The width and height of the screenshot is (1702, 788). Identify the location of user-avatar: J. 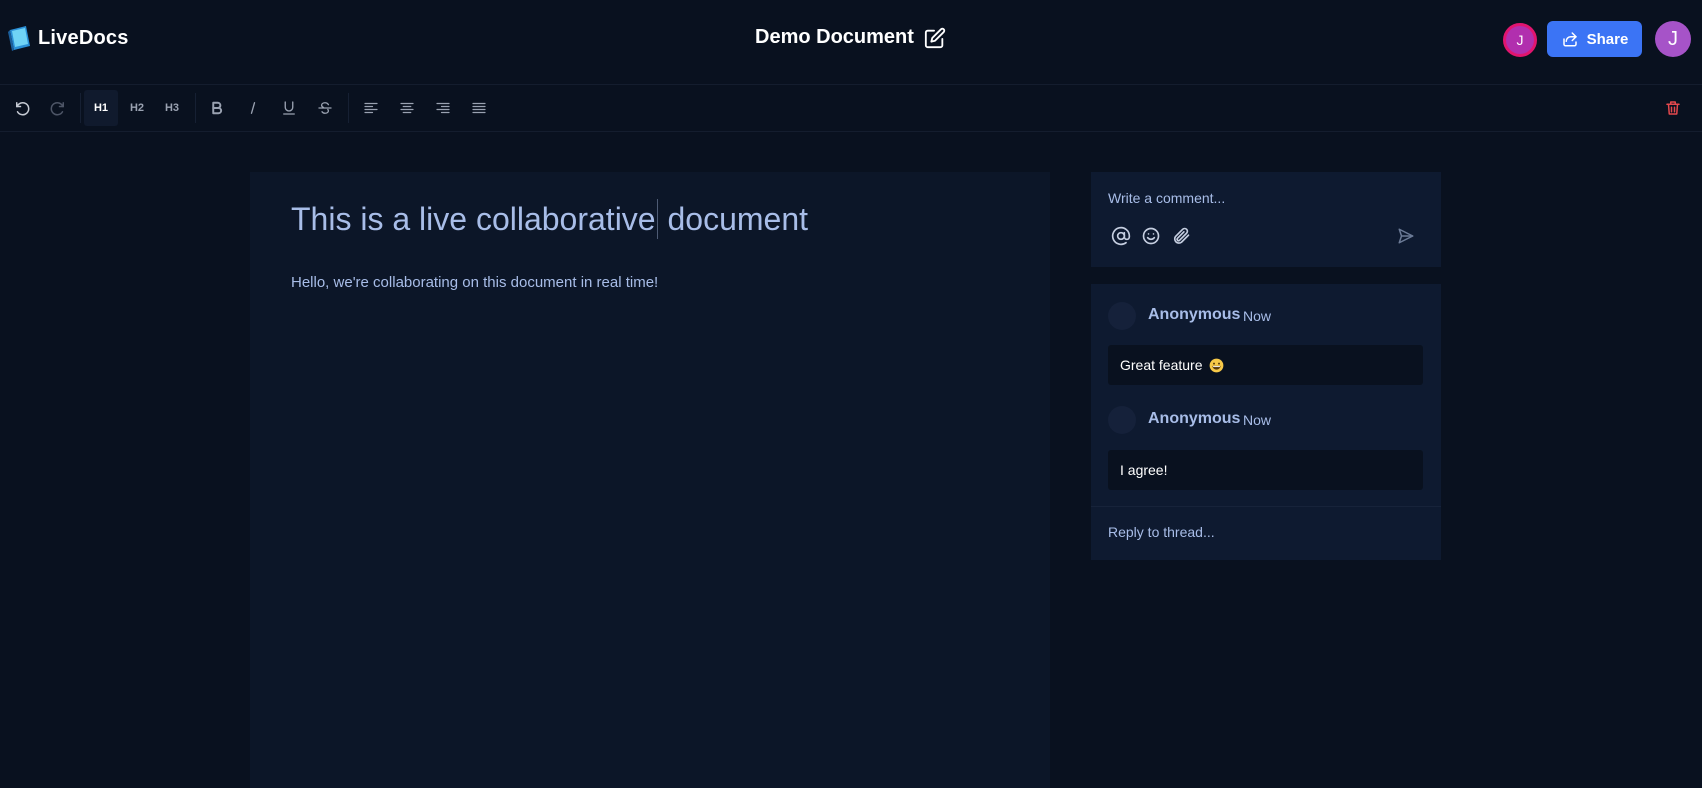
(1673, 39).